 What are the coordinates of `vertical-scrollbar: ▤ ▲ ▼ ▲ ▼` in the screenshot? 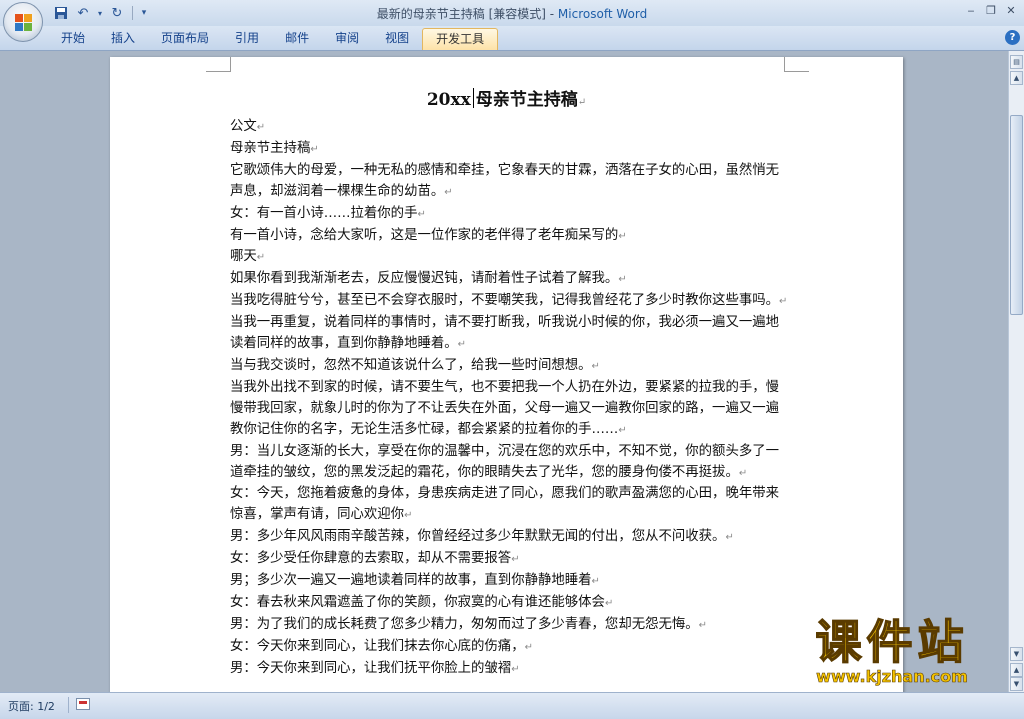 It's located at (1016, 371).